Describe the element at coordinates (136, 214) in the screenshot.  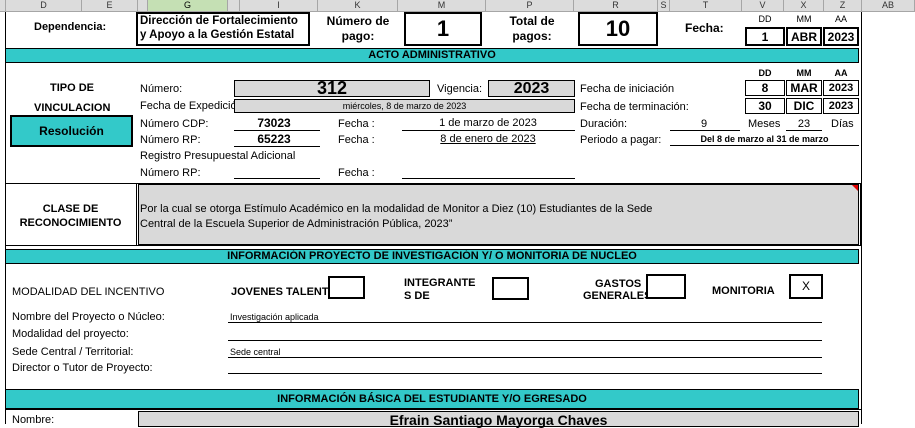
I see `clase-divider` at that location.